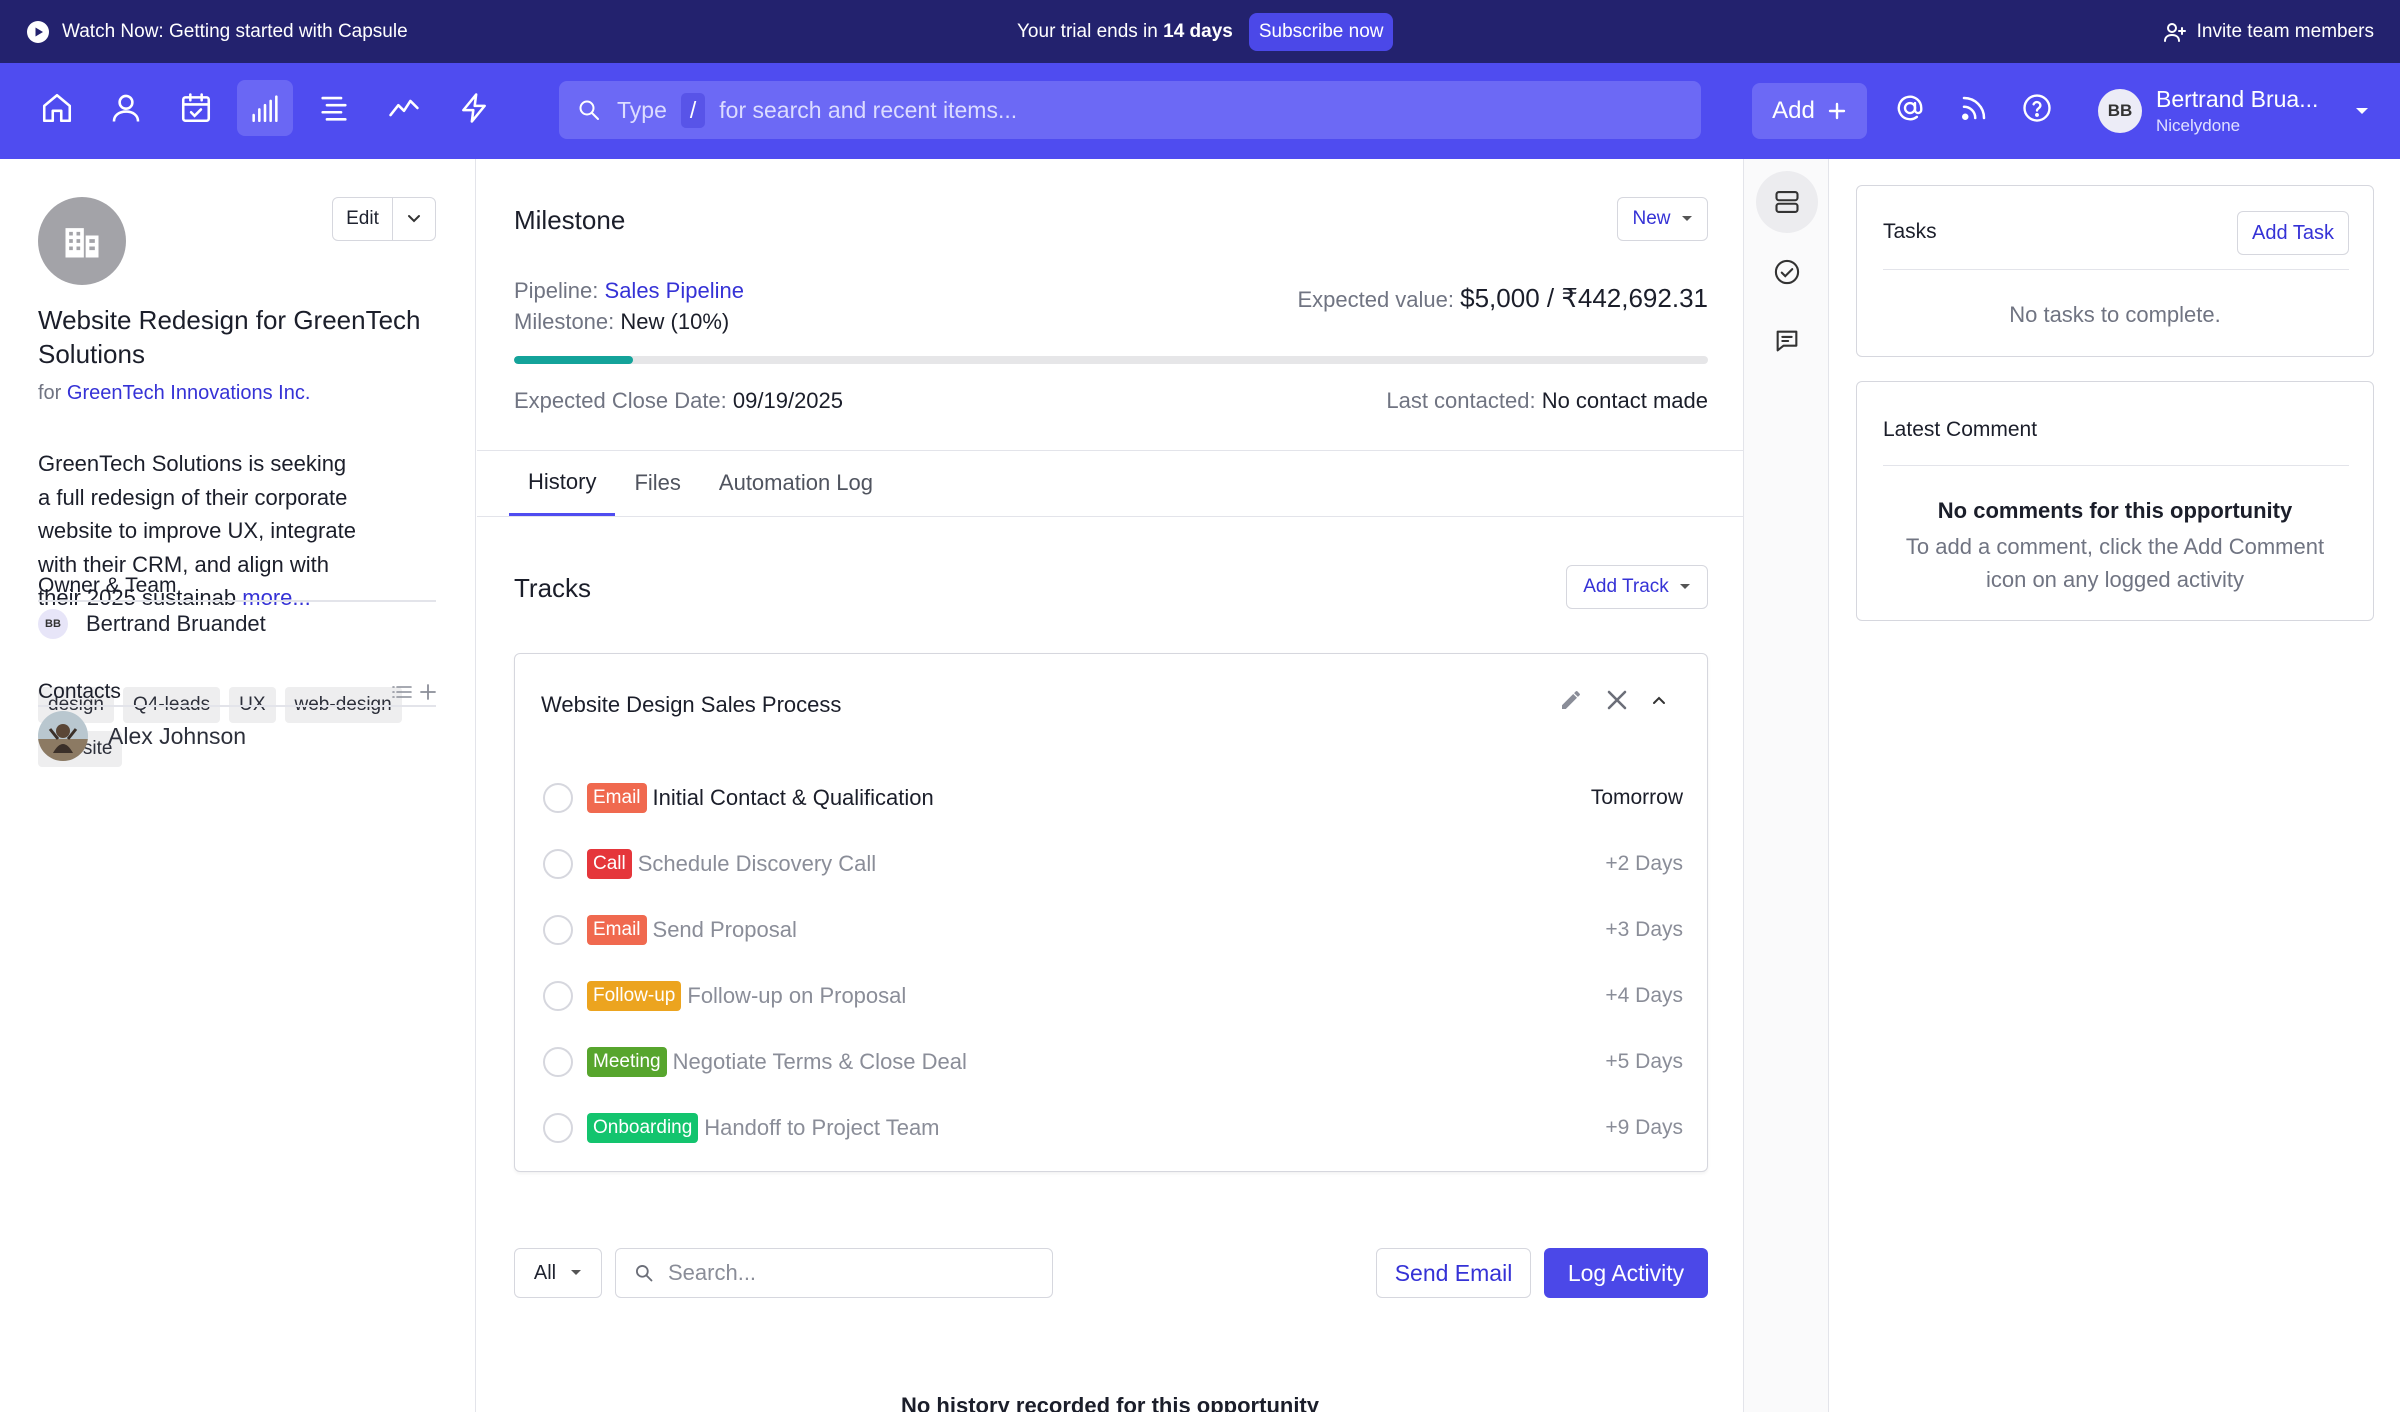 The width and height of the screenshot is (2400, 1412). Describe the element at coordinates (1960, 429) in the screenshot. I see `latest-comment-heading: Latest Comment` at that location.